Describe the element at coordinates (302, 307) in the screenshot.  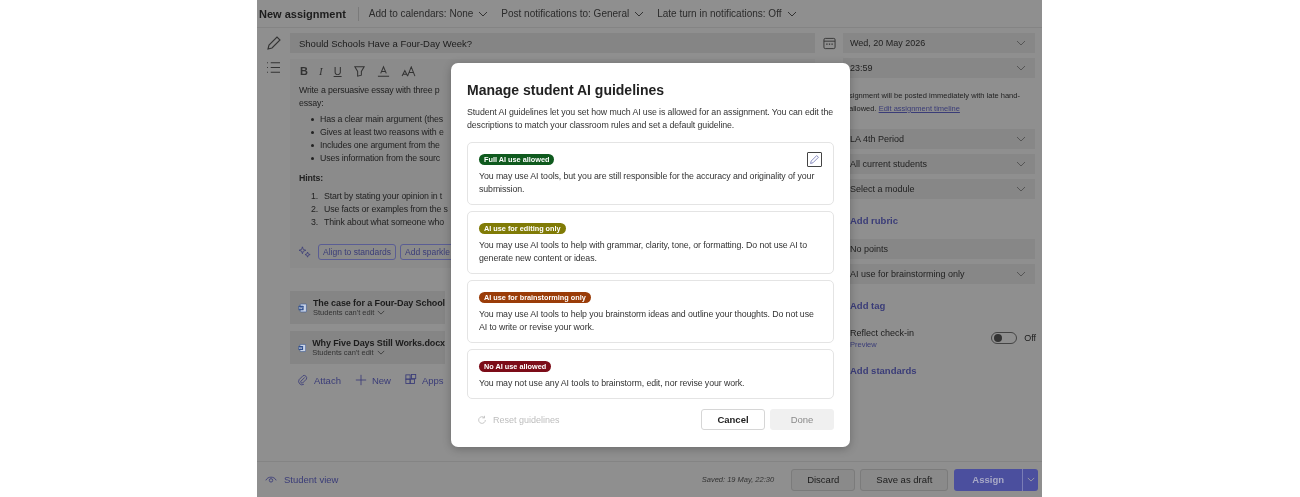
I see `document-icon` at that location.